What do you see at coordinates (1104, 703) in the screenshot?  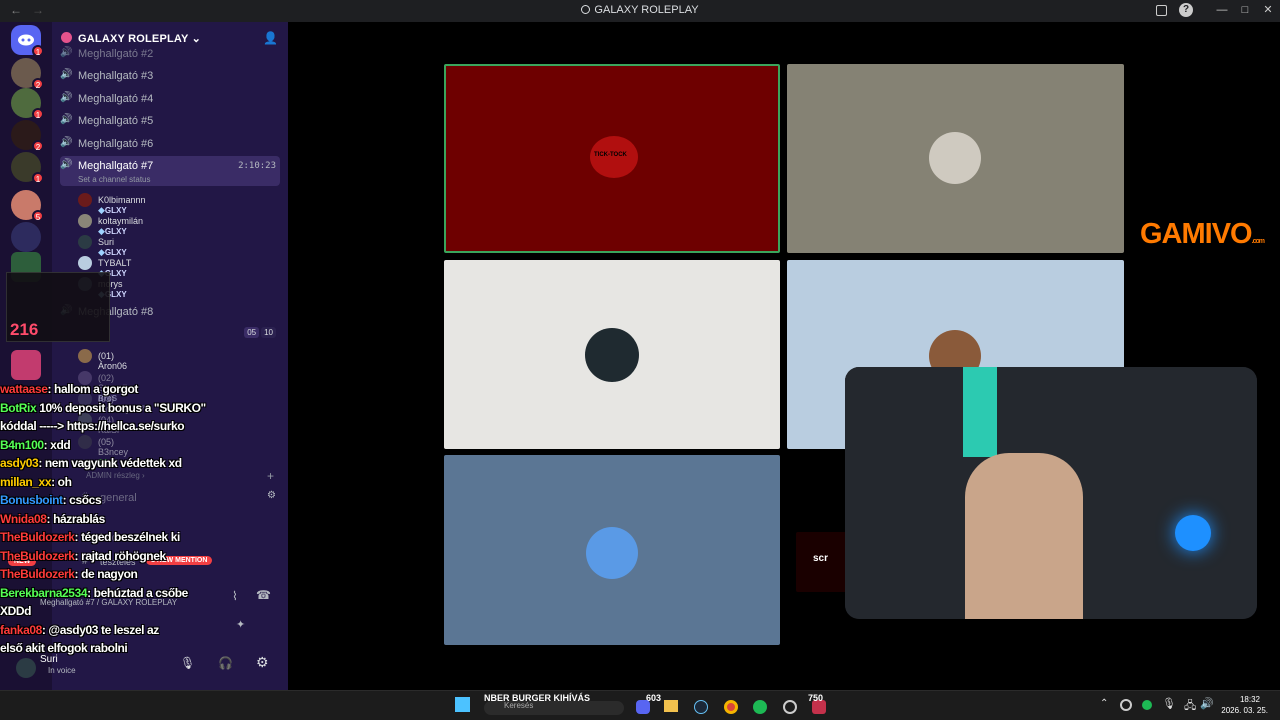 I see `chevron-up-icon: ⌃` at bounding box center [1104, 703].